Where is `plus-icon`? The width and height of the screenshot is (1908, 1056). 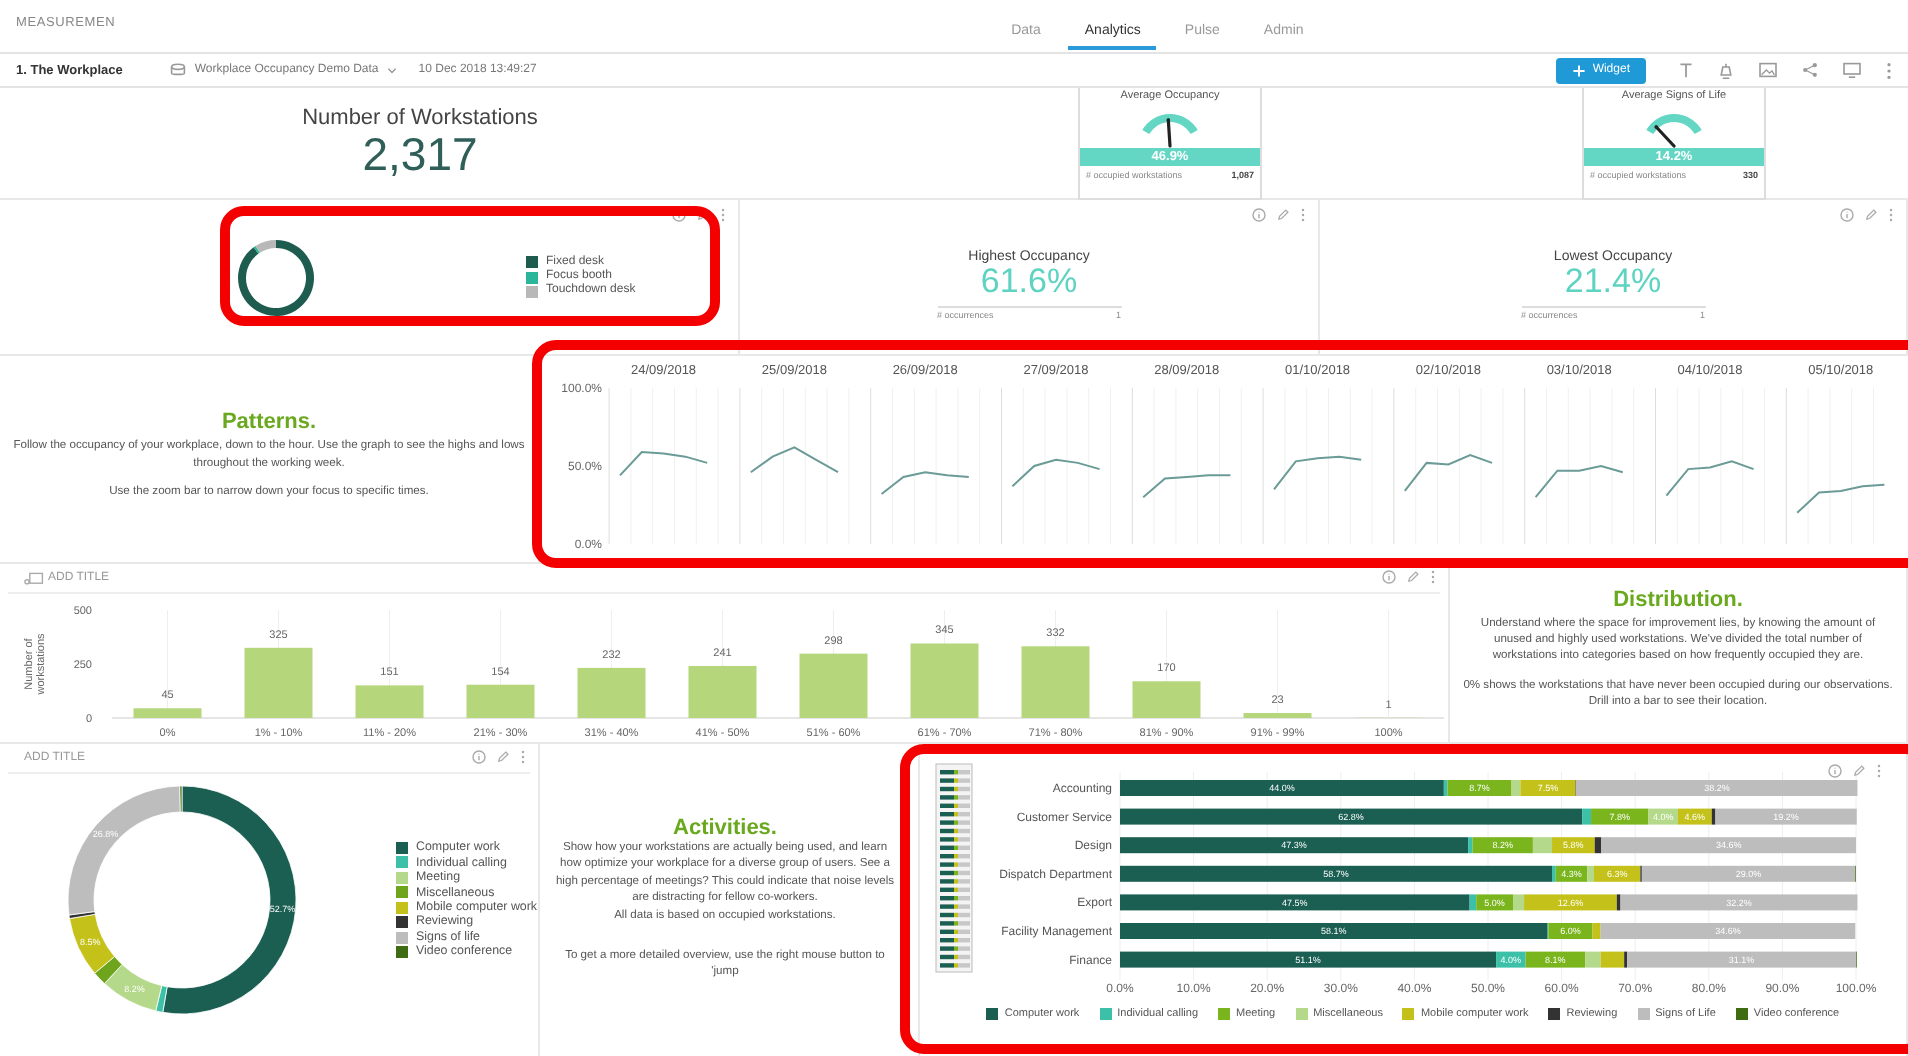
plus-icon is located at coordinates (1579, 70).